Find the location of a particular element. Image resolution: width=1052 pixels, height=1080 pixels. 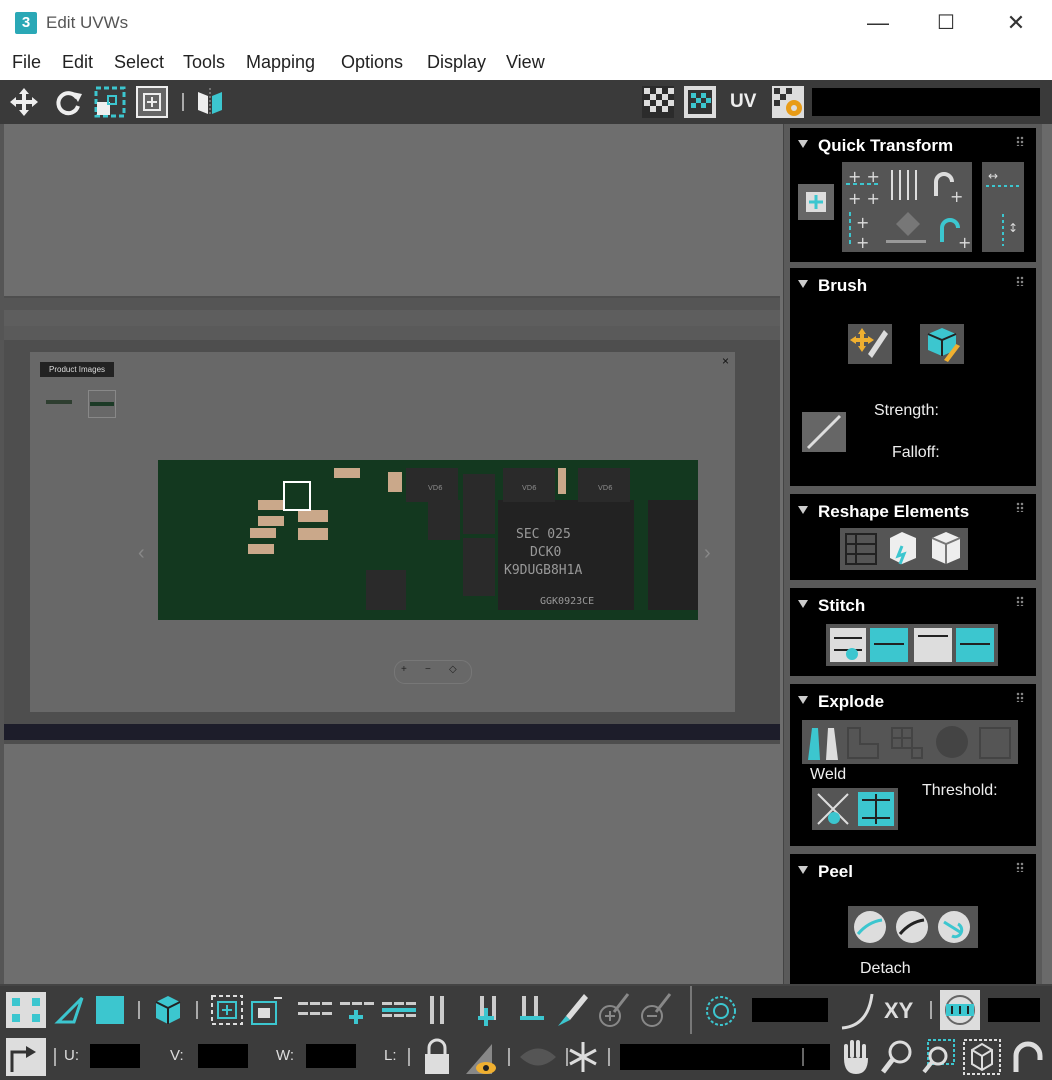

stitch-buttons-group is located at coordinates (912, 645).